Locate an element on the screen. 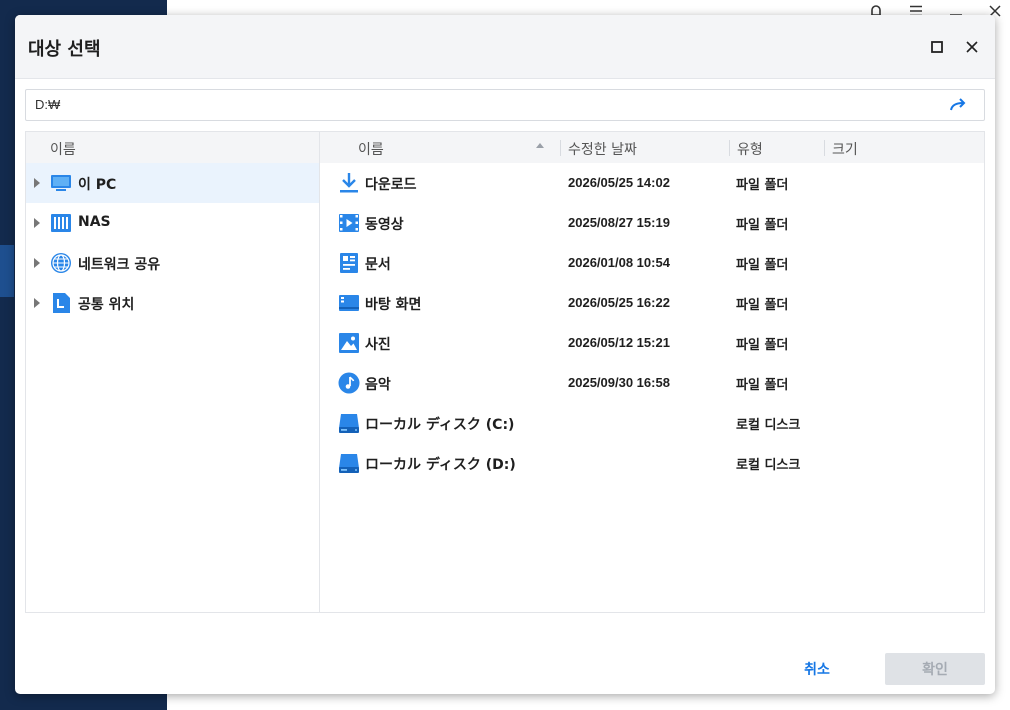 The image size is (1010, 710). tree-item-this-pc: 이 PC is located at coordinates (172, 183).